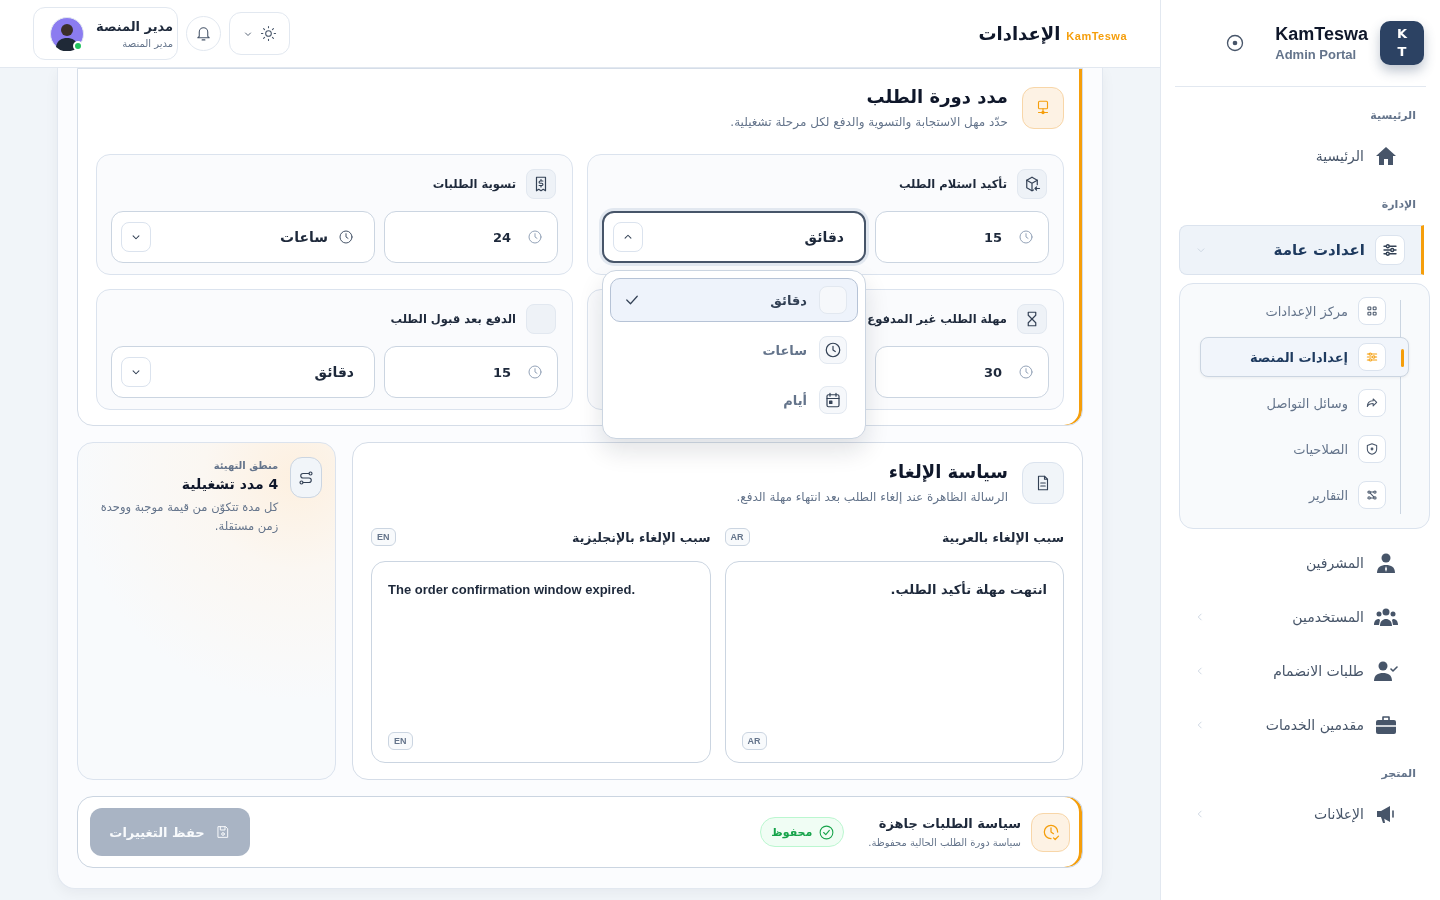  I want to click on submenu-item: وسائل التواصل, so click(1304, 403).